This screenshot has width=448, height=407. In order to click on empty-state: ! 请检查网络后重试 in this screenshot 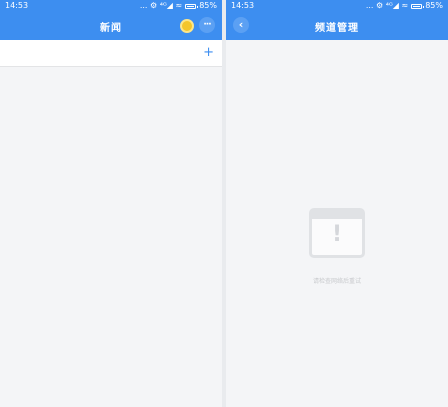, I will do `click(337, 246)`.